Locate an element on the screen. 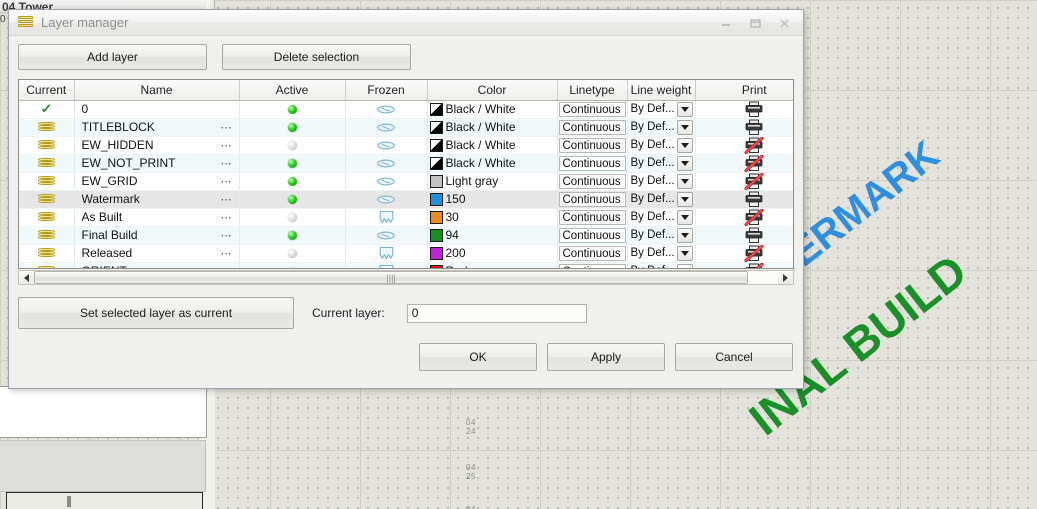  delete-selection-button: Delete selection is located at coordinates (316, 57).